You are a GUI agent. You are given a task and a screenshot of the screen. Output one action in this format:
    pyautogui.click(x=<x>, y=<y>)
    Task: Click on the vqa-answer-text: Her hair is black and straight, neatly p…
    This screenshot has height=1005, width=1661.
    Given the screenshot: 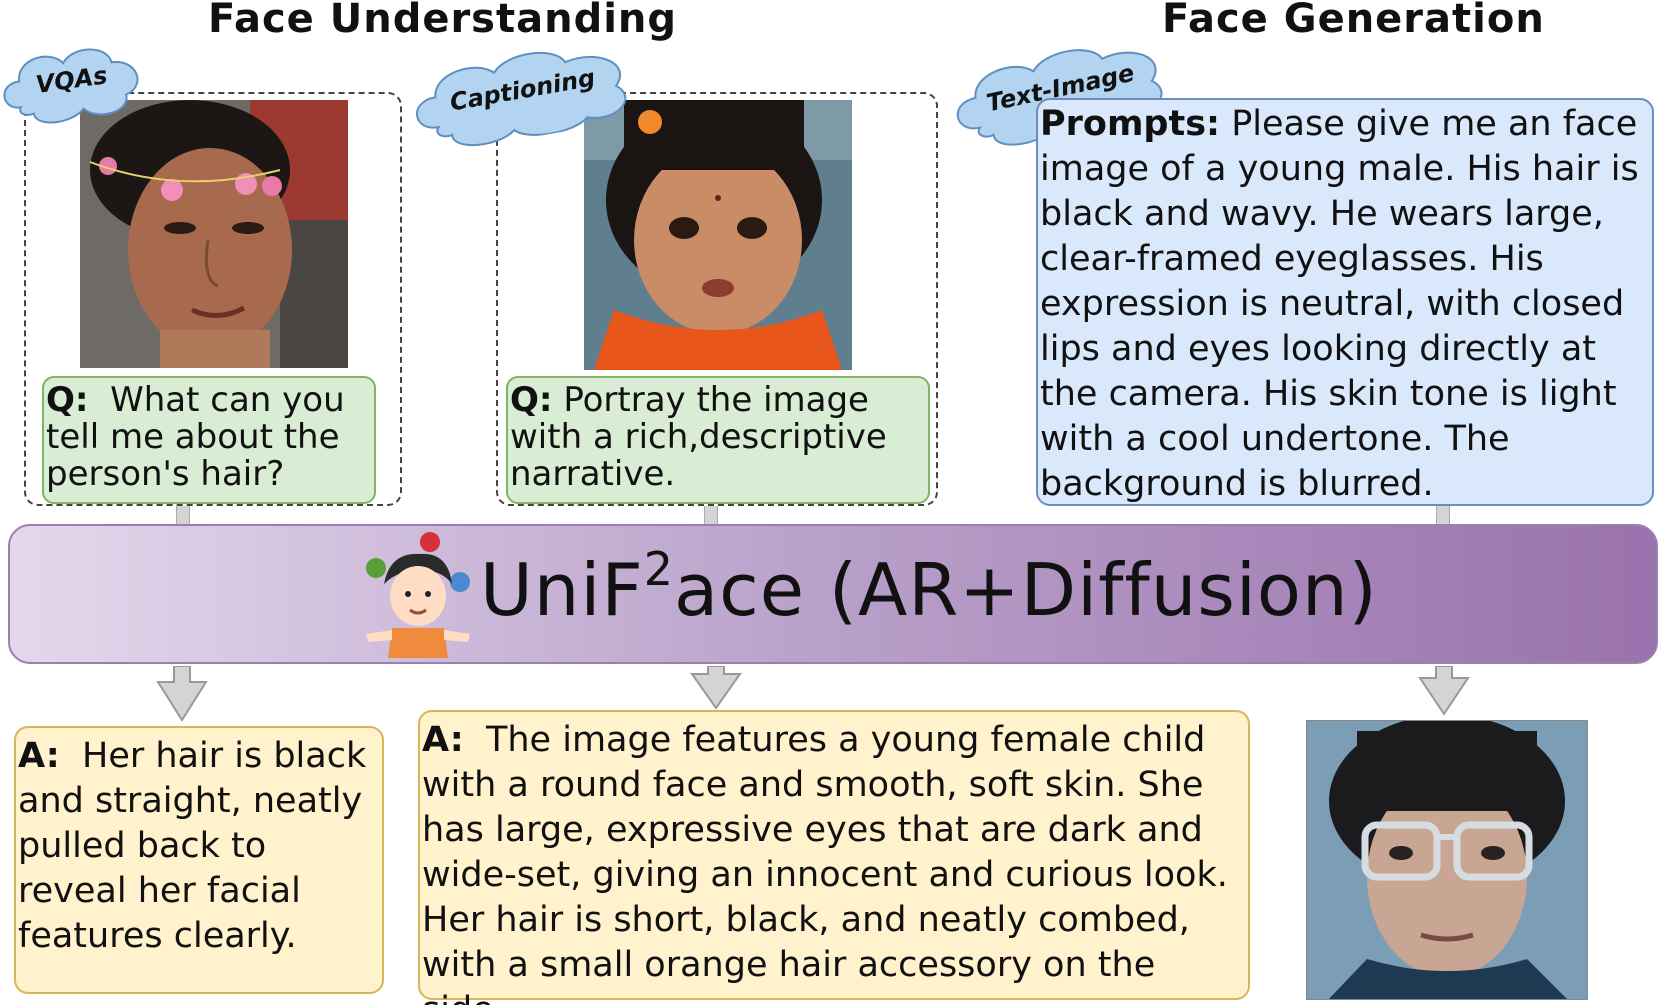 What is the action you would take?
    pyautogui.click(x=192, y=846)
    